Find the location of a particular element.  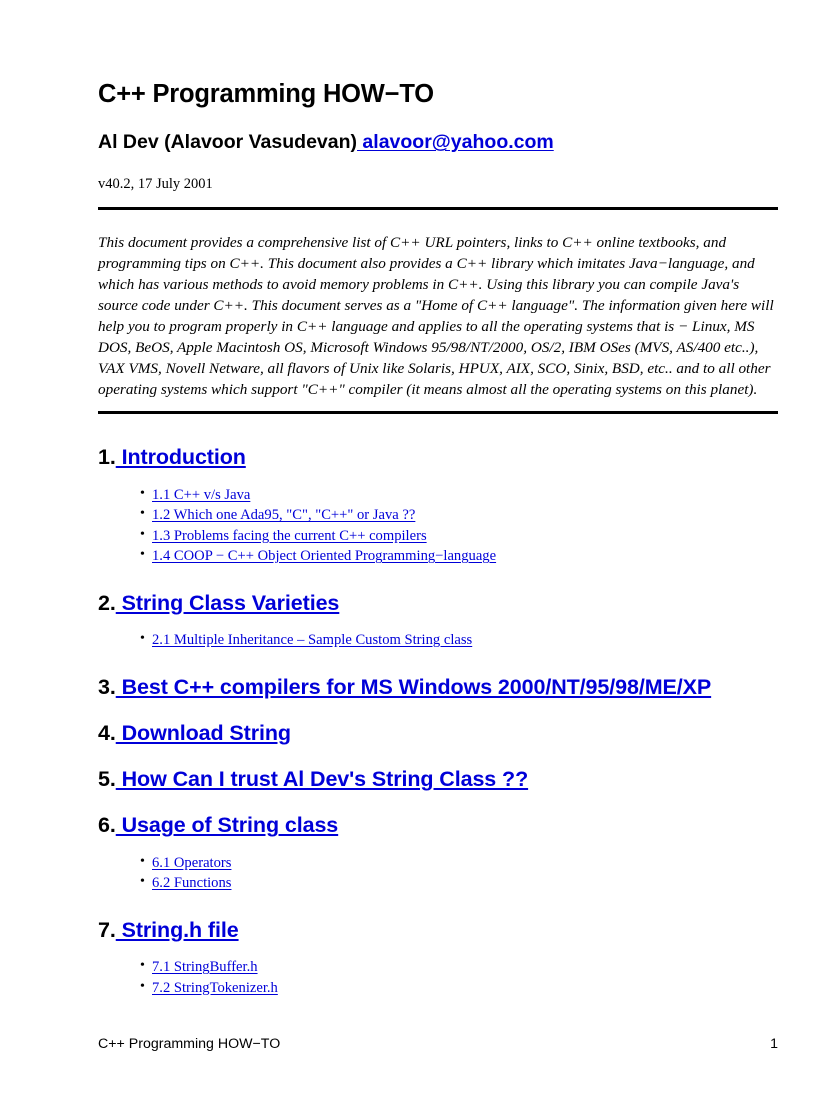

toc-sublink-7-1: 7.1 StringBuffer.h is located at coordinates (205, 967).